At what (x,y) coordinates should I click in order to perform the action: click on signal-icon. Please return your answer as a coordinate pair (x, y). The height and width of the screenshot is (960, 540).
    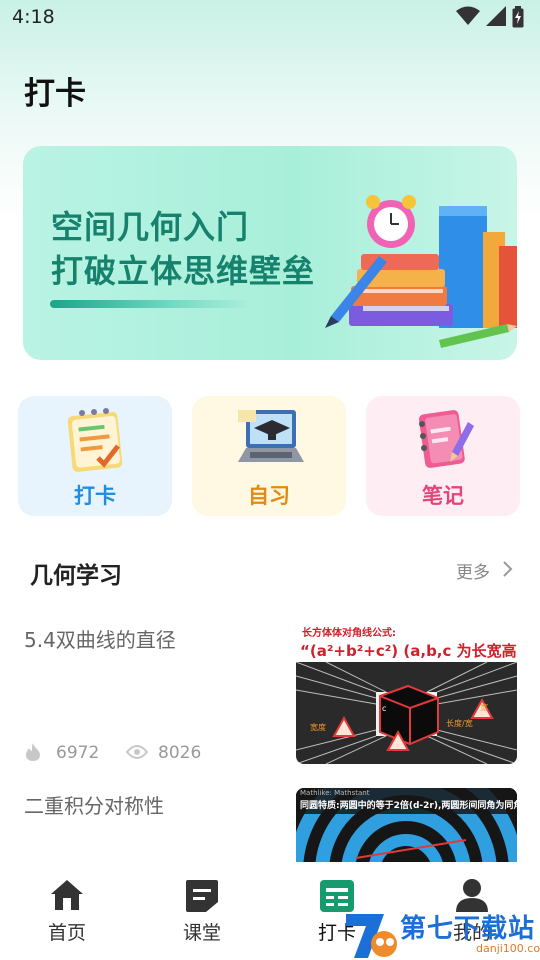
    Looking at the image, I should click on (496, 16).